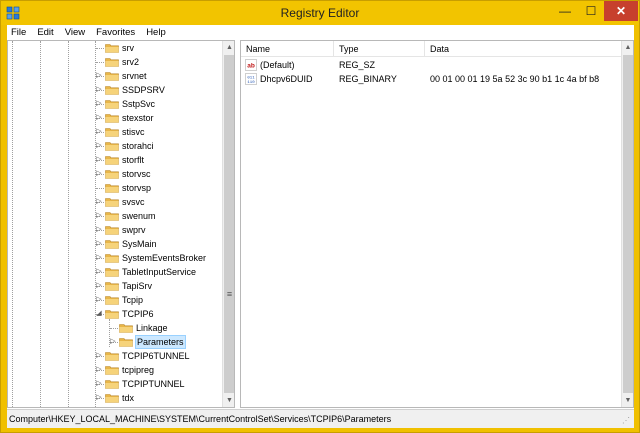 The width and height of the screenshot is (640, 433). What do you see at coordinates (115, 272) in the screenshot?
I see `tree-item: ▷ TabletInputService` at bounding box center [115, 272].